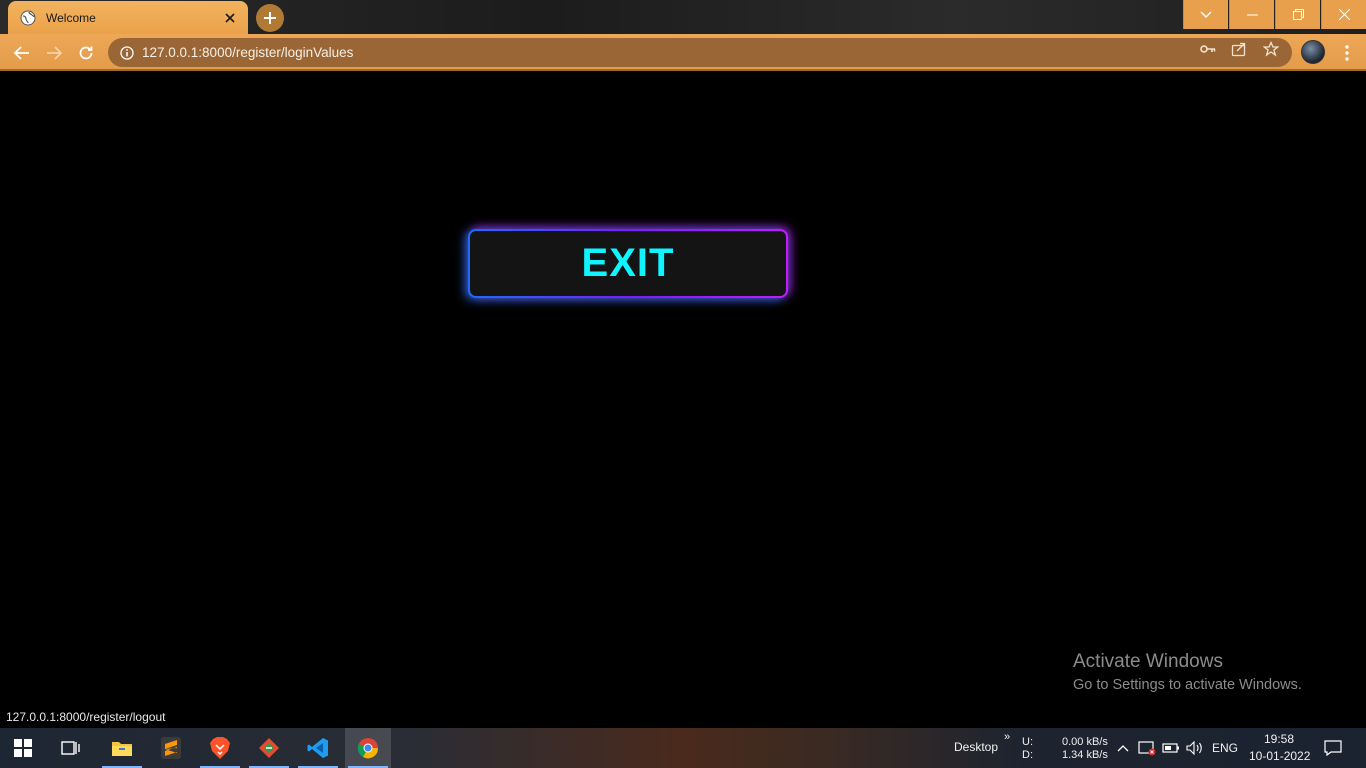 This screenshot has width=1366, height=768. I want to click on exit-button: EXIT, so click(628, 263).